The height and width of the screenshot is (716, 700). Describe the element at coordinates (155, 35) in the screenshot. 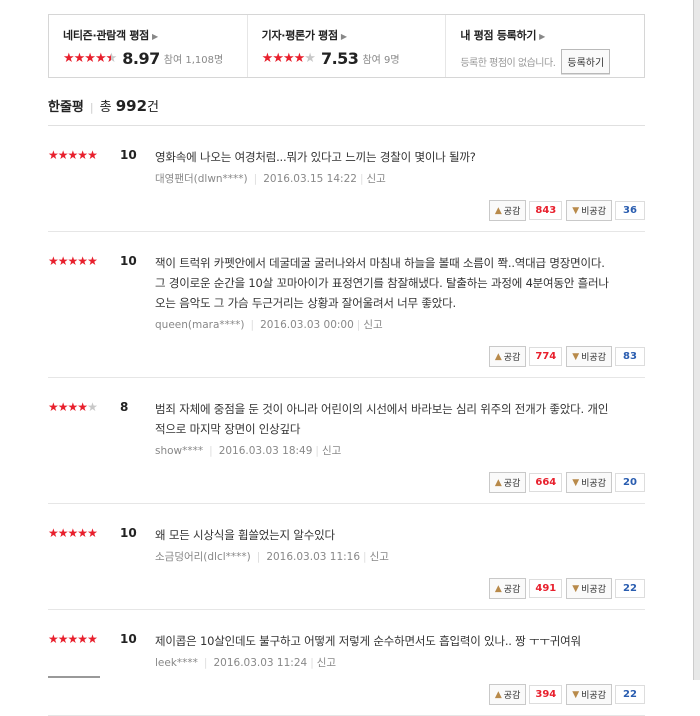

I see `netizen-rating-title: 네티즌·관람객 평점 ▶` at that location.